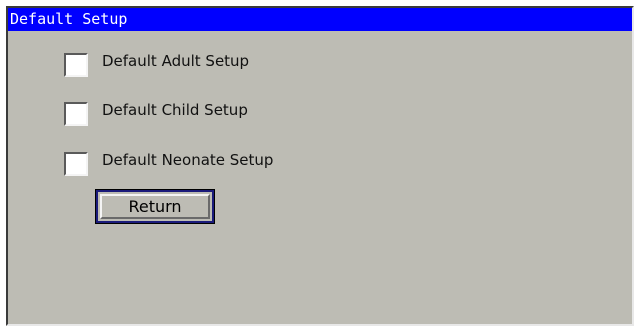 The image size is (639, 331). I want to click on option-default-child-setup: Default Child Setup, so click(156, 110).